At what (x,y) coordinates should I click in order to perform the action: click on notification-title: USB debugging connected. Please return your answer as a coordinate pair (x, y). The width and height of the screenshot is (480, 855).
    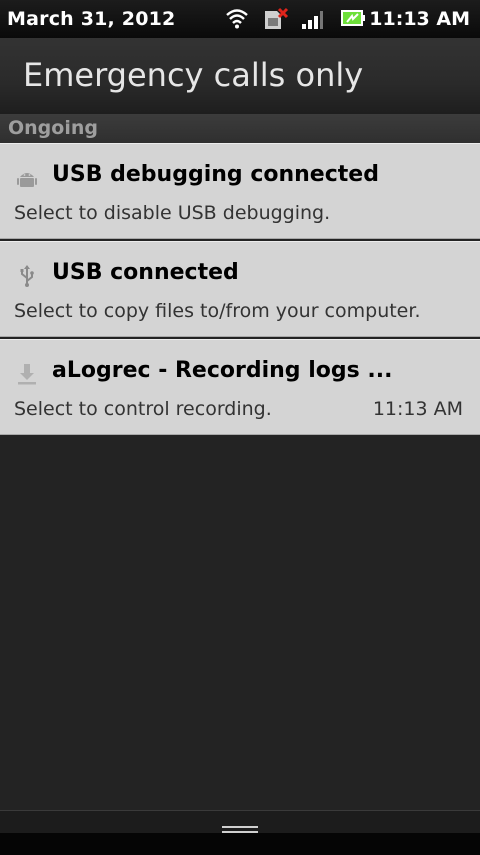
    Looking at the image, I should click on (215, 174).